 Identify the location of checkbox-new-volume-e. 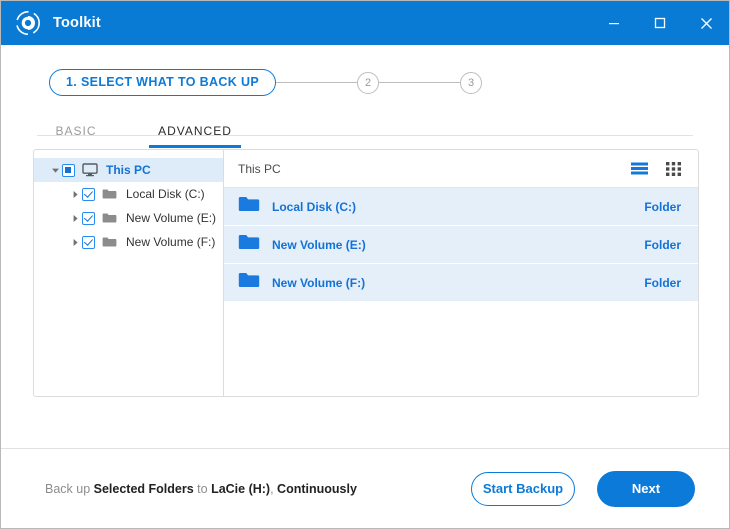
(88, 218).